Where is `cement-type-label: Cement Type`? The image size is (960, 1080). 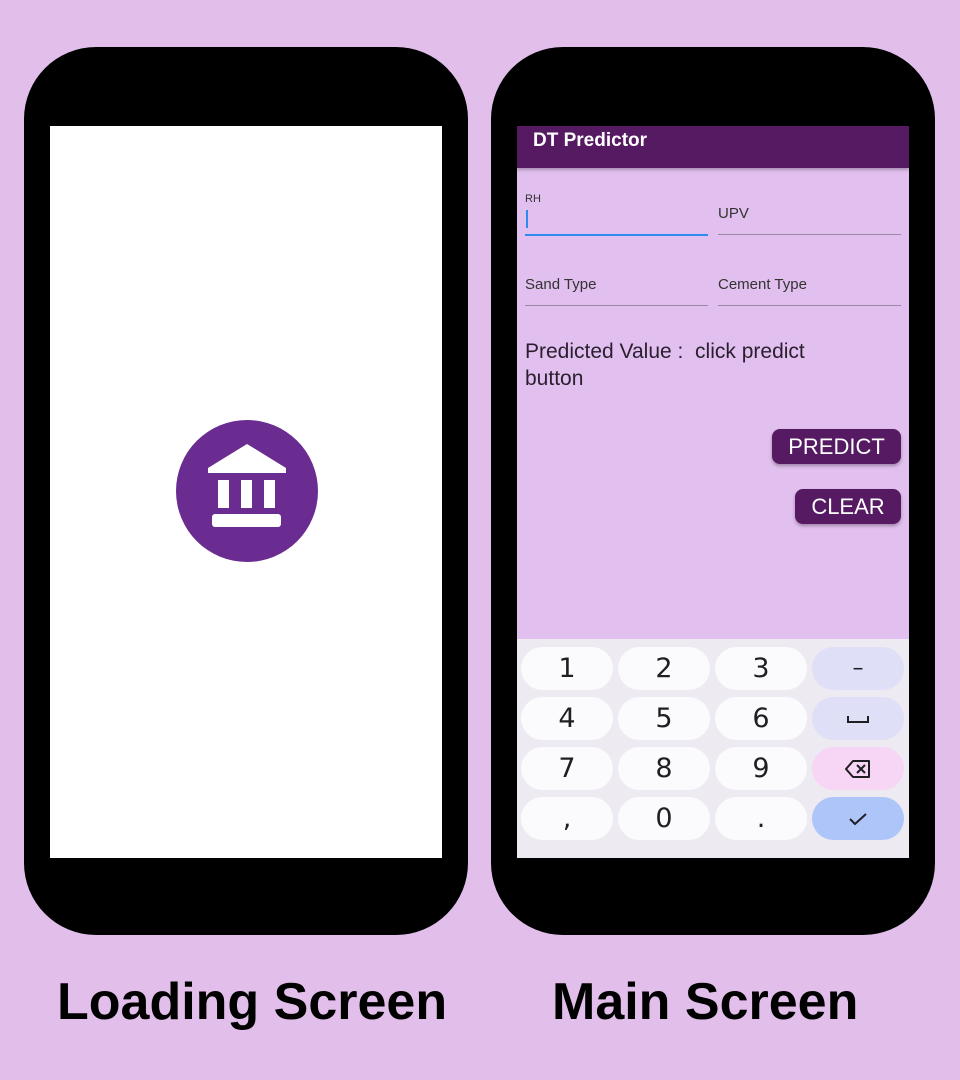
cement-type-label: Cement Type is located at coordinates (762, 284).